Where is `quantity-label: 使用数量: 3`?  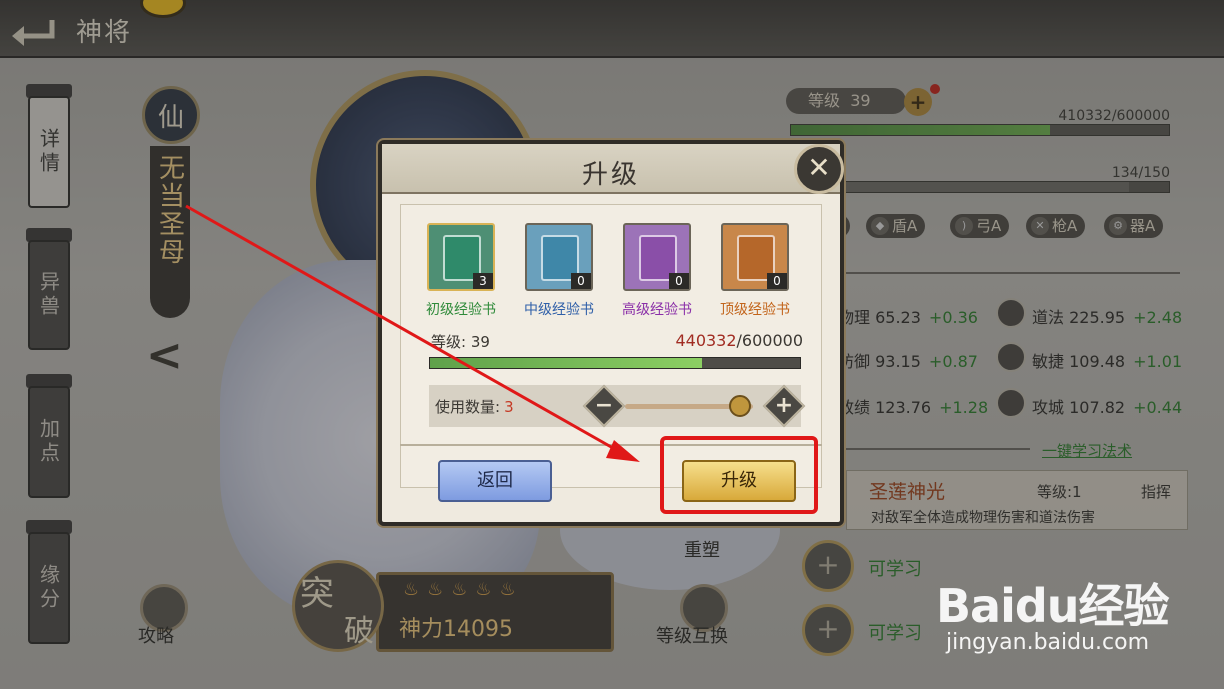
quantity-label: 使用数量: 3 is located at coordinates (474, 407).